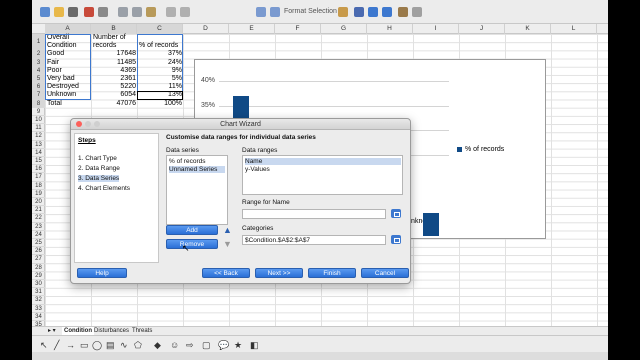  I want to click on data-ranges-list: Name y-Values, so click(322, 175).